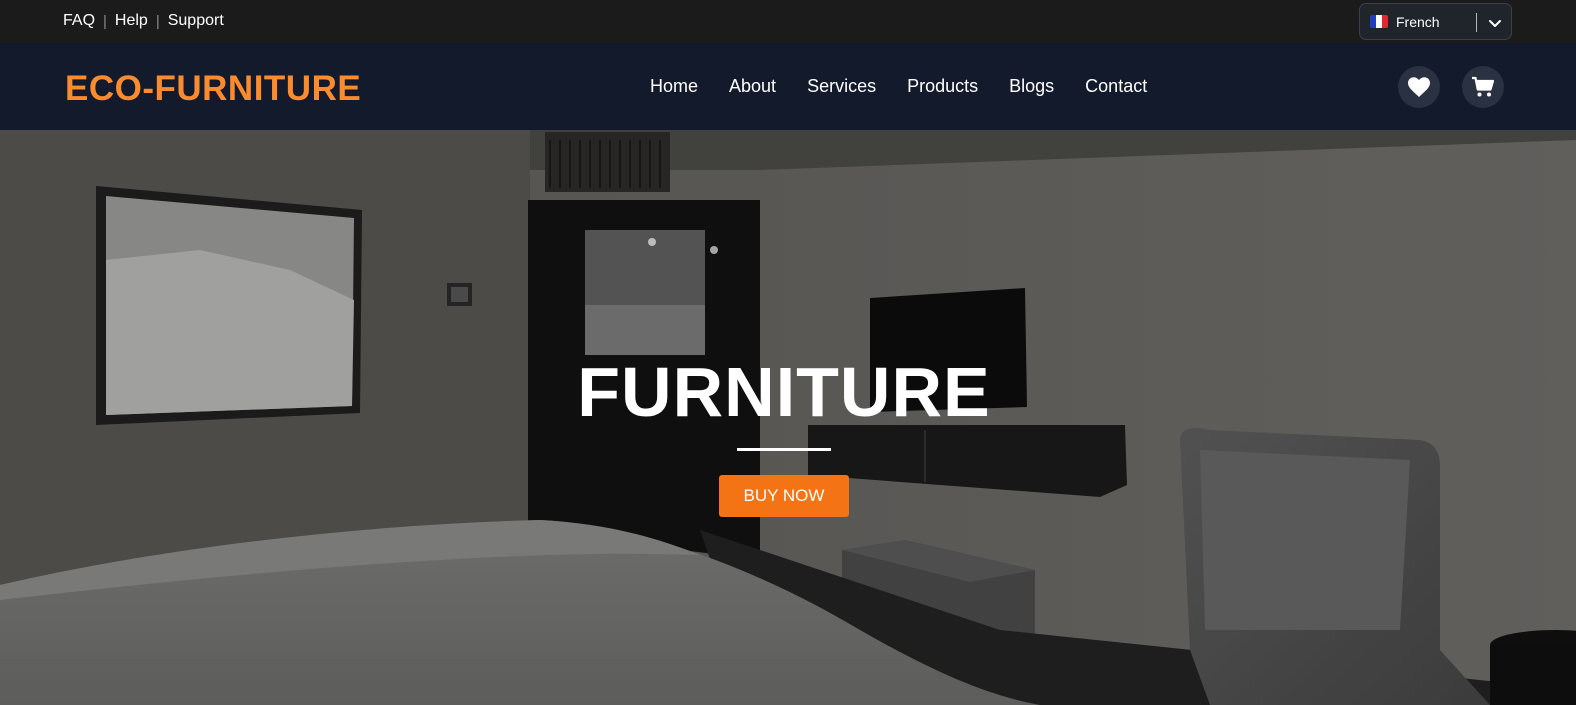 Image resolution: width=1576 pixels, height=705 pixels. Describe the element at coordinates (942, 86) in the screenshot. I see `nav-products: Products` at that location.